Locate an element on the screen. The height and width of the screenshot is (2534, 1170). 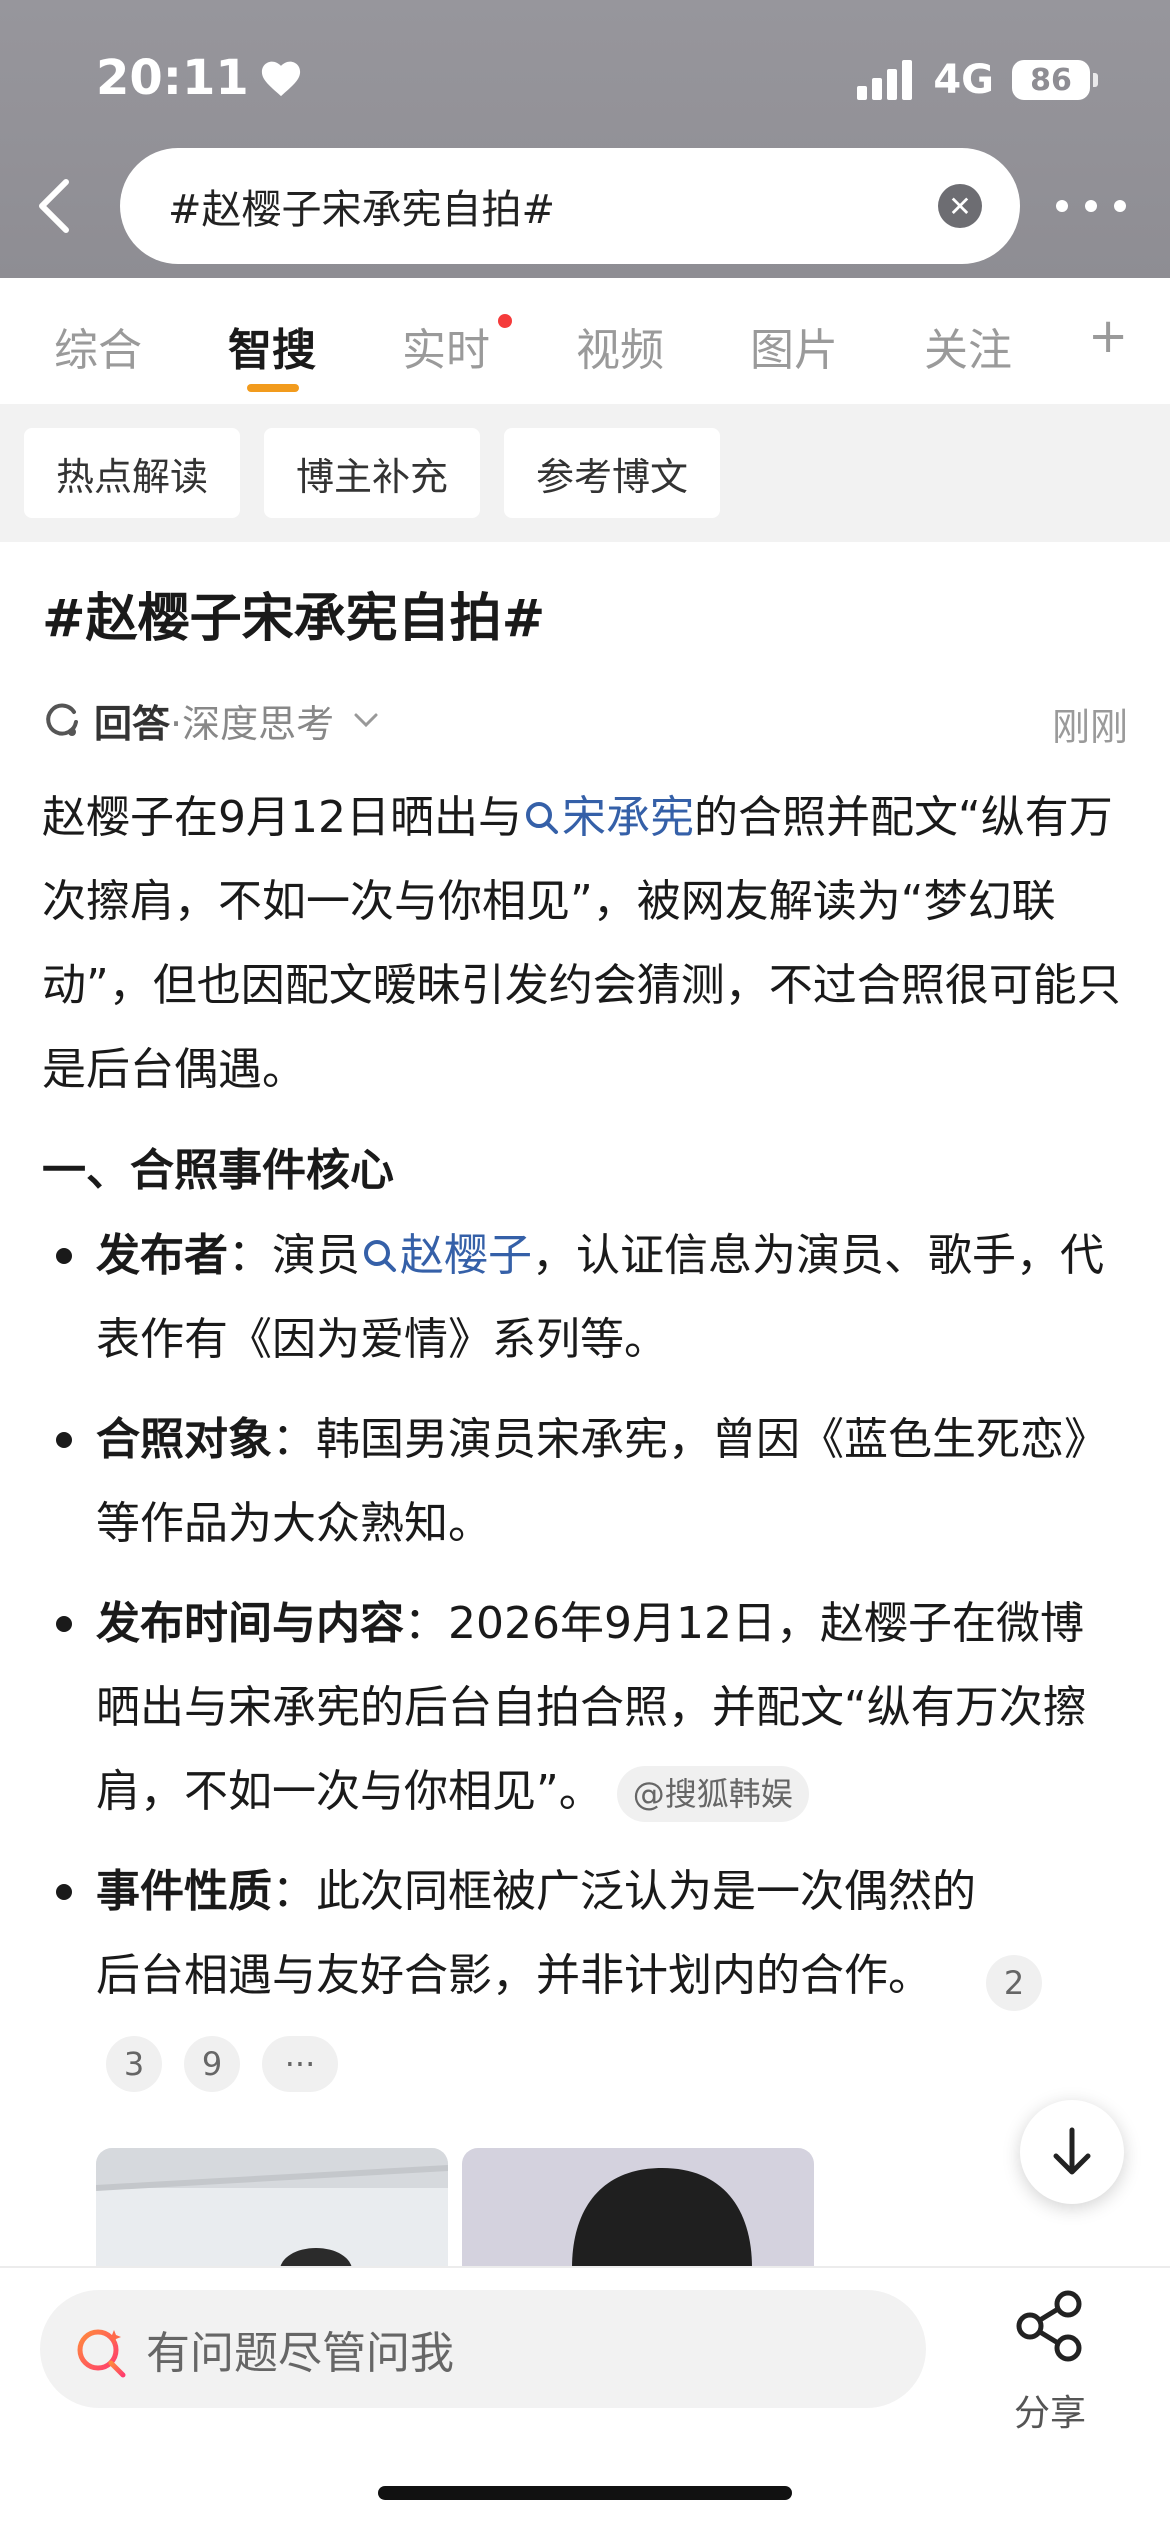
search-input: #赵樱子宋承宪自拍# ✕ is located at coordinates (570, 206).